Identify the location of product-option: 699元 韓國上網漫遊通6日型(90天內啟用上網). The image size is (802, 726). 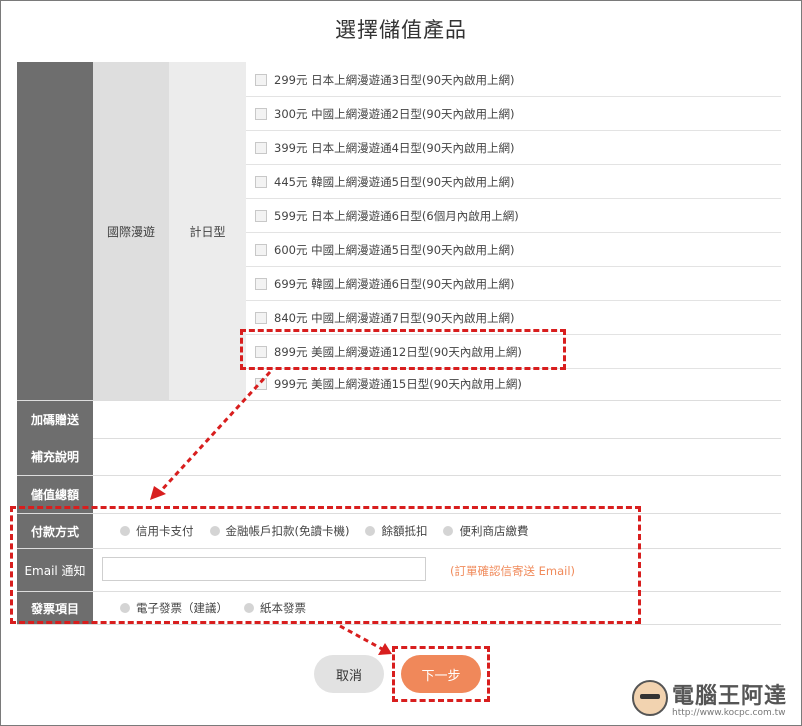
(513, 284).